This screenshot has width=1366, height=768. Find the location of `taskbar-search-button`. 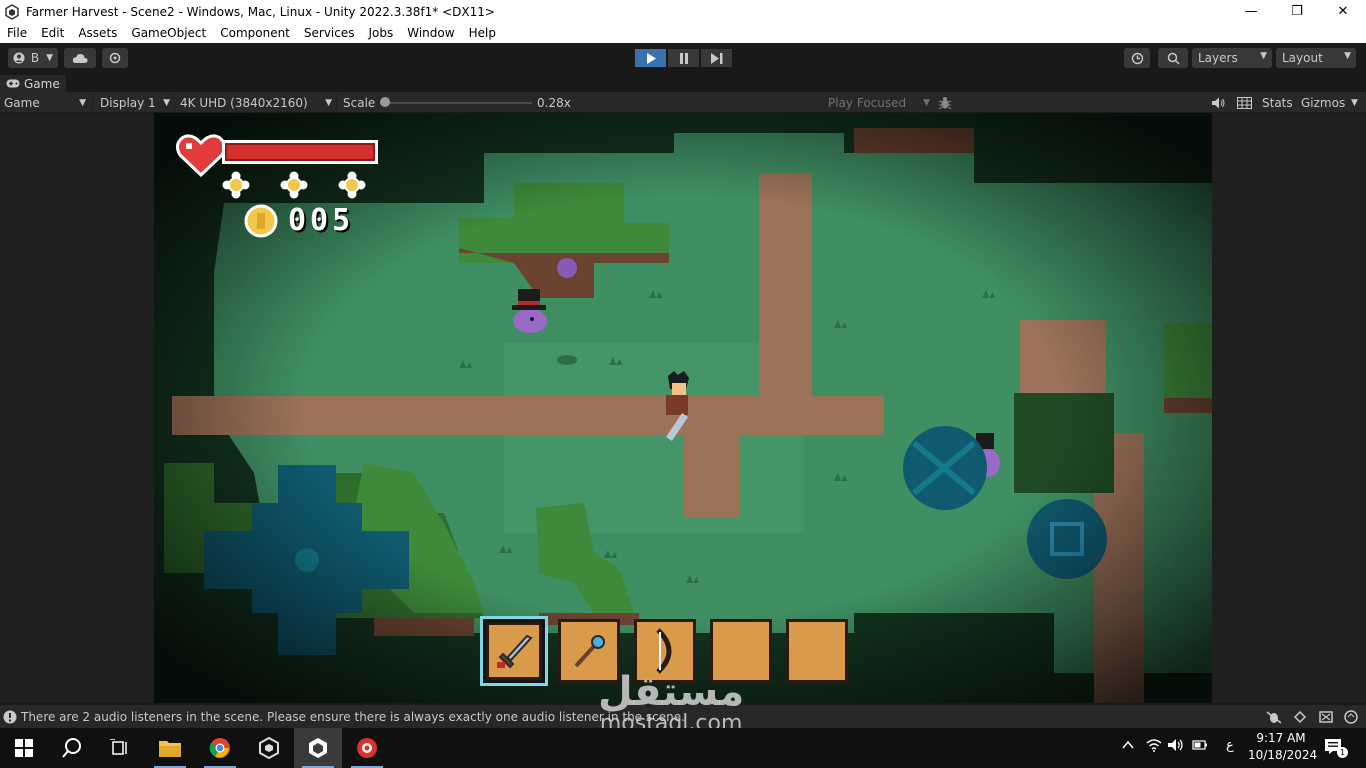

taskbar-search-button is located at coordinates (72, 748).